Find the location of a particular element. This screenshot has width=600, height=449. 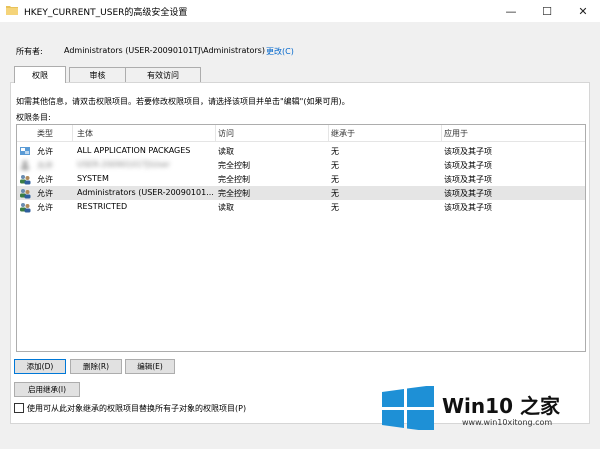

replace-child-permissions-label: 使用可从此对象继承的权限项目替换所有子对象的权限项目(P) is located at coordinates (136, 408).